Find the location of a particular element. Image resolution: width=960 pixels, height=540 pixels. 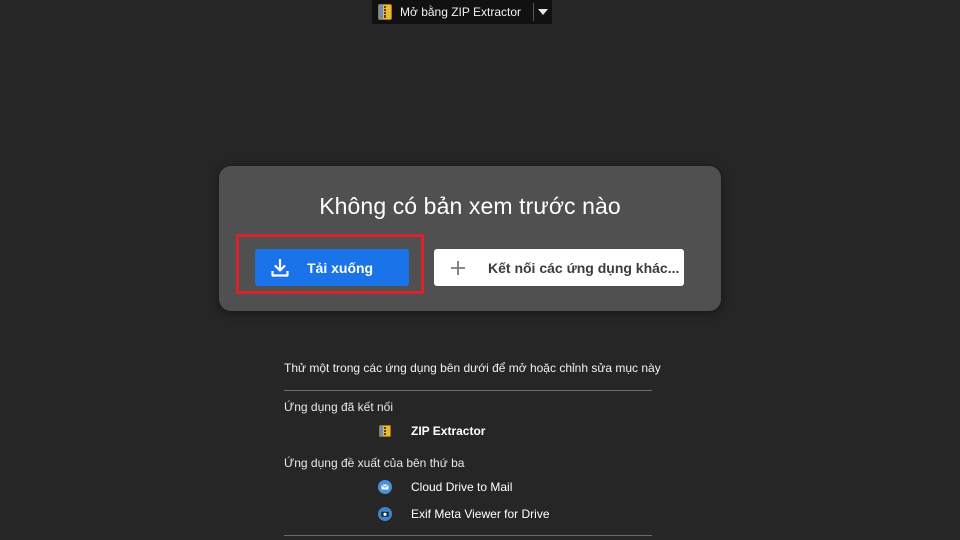

download-label: Tải xuống is located at coordinates (340, 267).